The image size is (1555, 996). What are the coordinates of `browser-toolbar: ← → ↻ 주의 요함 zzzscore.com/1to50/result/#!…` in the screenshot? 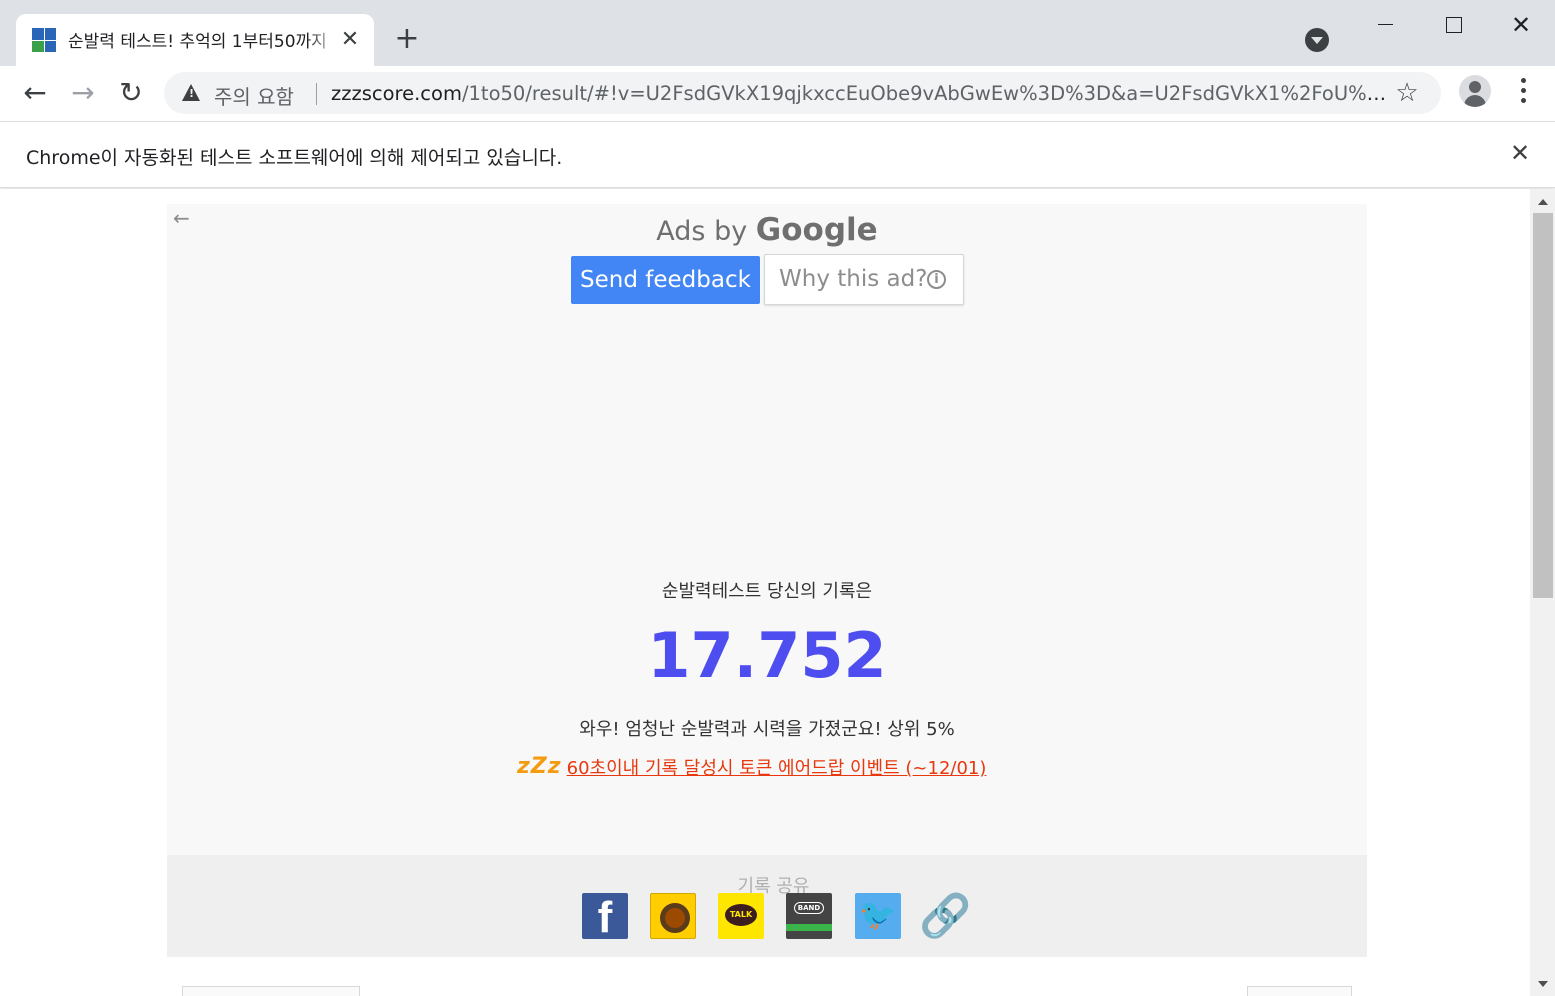 It's located at (777, 93).